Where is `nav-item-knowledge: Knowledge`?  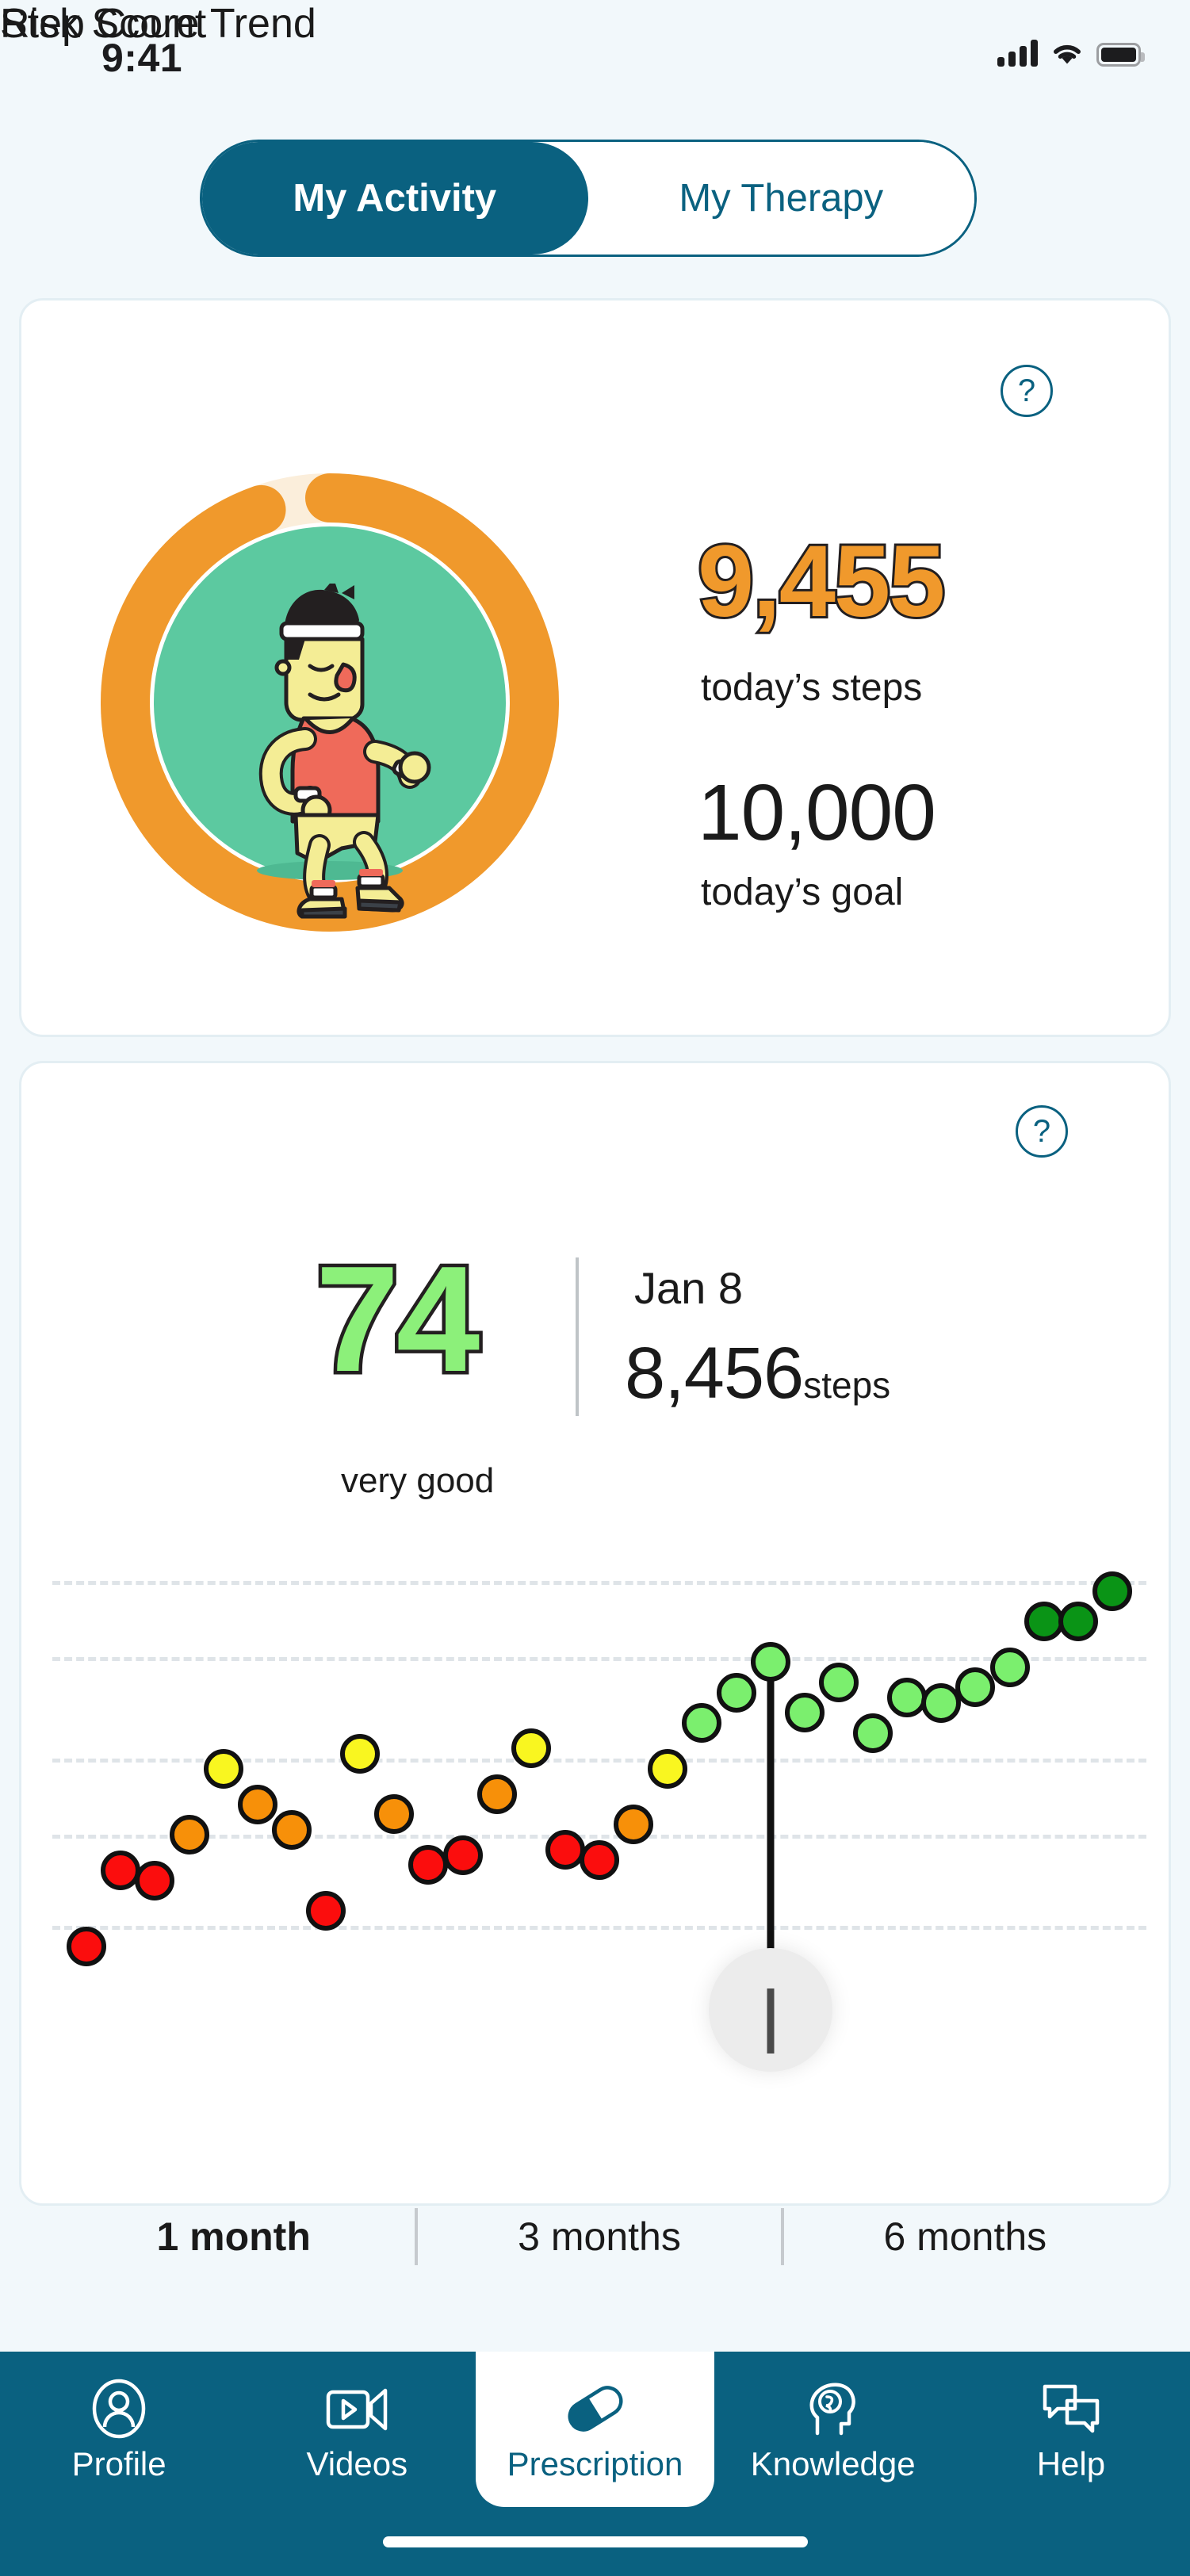
nav-item-knowledge: Knowledge is located at coordinates (833, 2429).